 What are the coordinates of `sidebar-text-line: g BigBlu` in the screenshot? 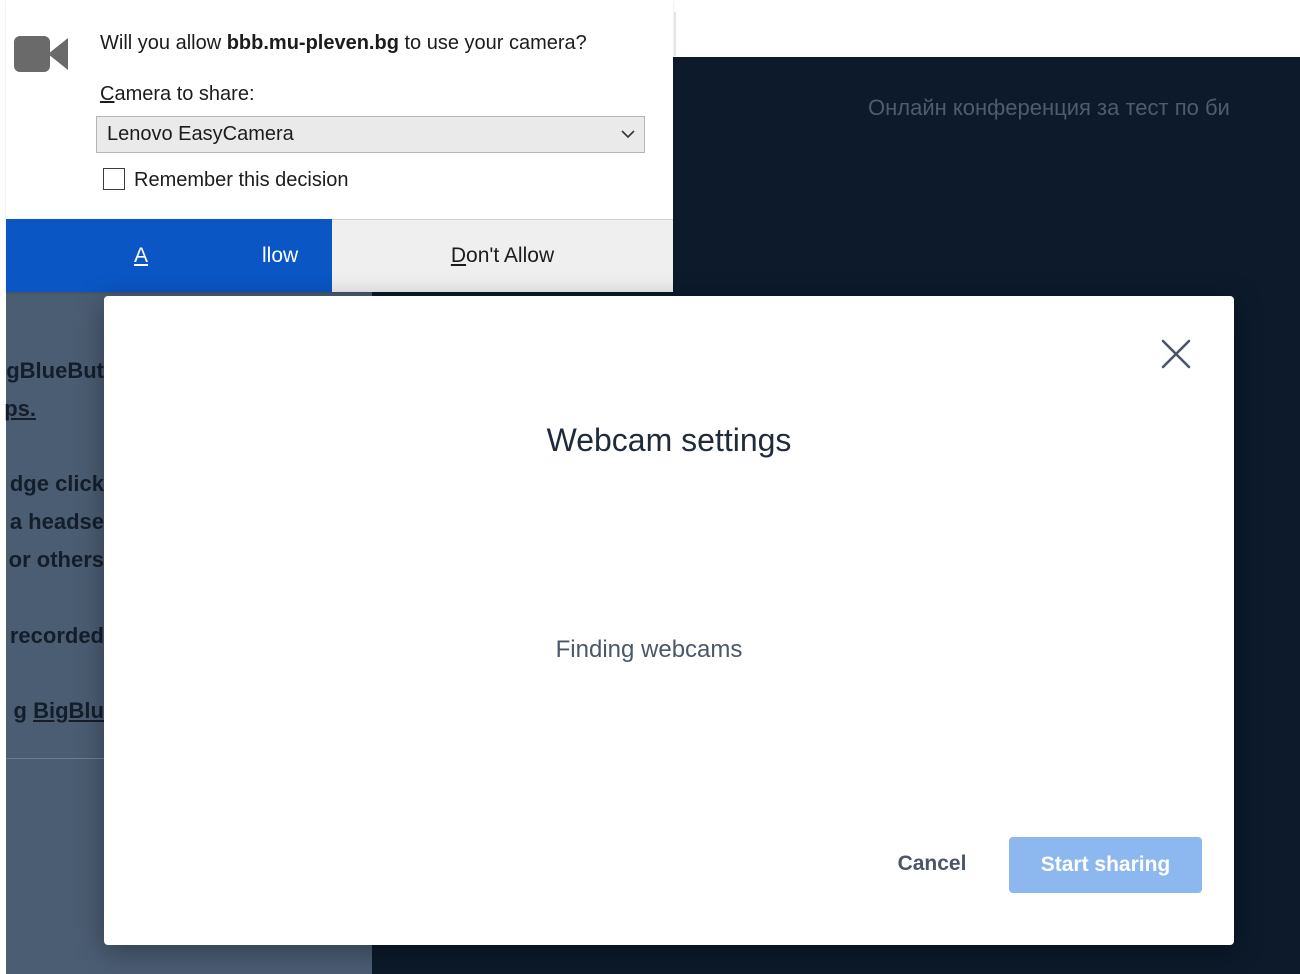 It's located at (59, 711).